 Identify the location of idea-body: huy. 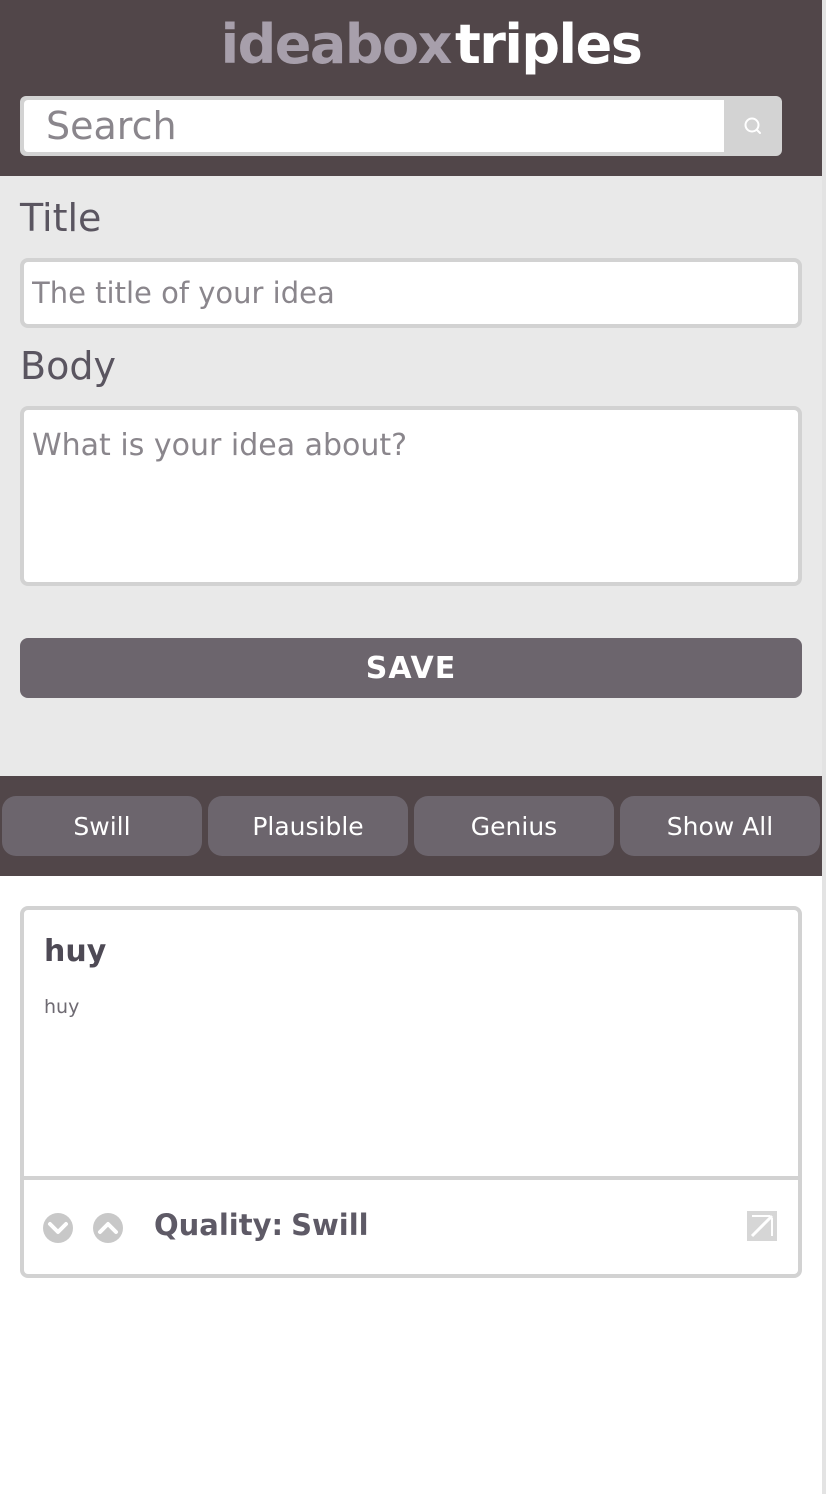
(61, 1007).